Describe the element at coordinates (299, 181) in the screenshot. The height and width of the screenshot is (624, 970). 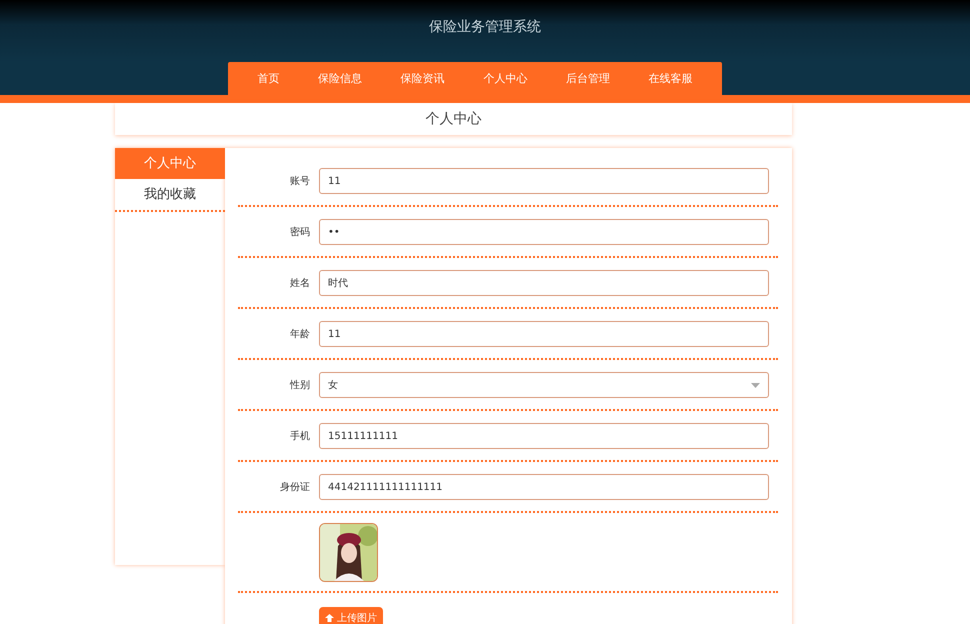
I see `field-label: 账号` at that location.